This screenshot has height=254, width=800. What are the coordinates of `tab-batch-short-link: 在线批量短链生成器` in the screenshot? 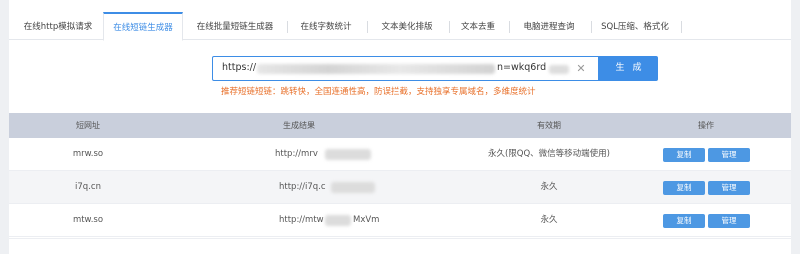 It's located at (235, 27).